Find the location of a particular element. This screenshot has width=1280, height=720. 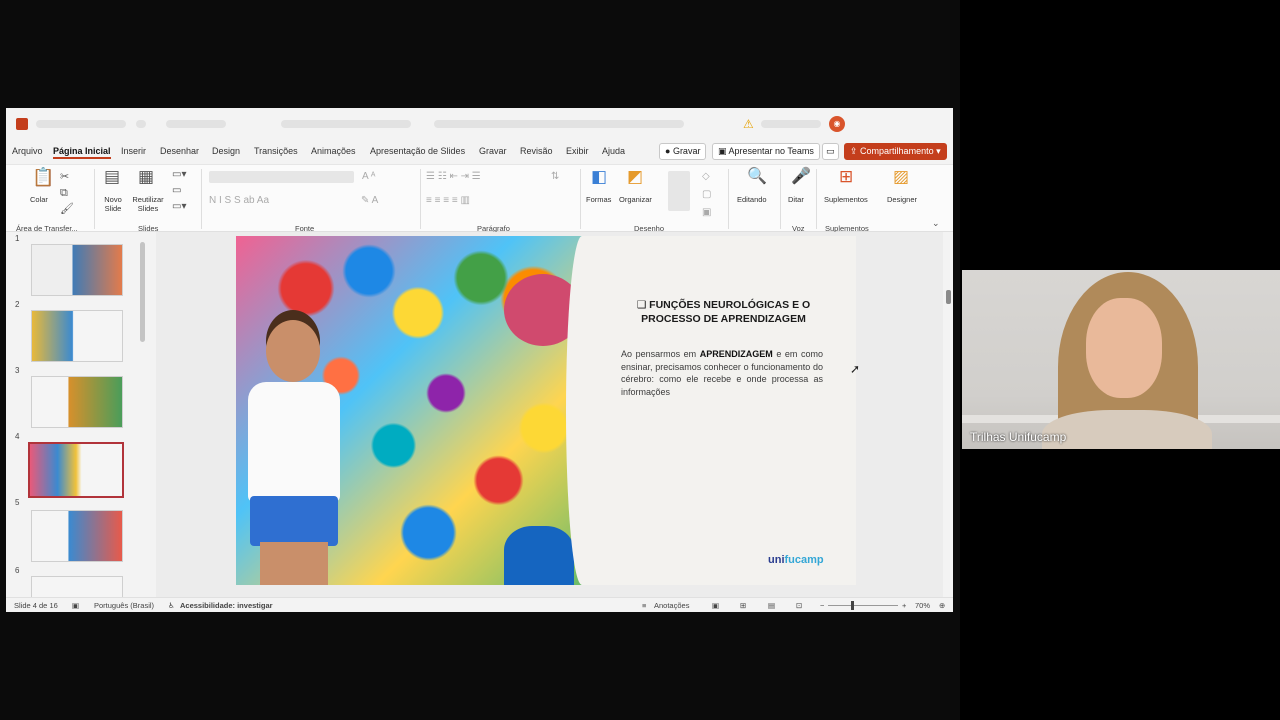

dictate-label: Ditar is located at coordinates (796, 199).